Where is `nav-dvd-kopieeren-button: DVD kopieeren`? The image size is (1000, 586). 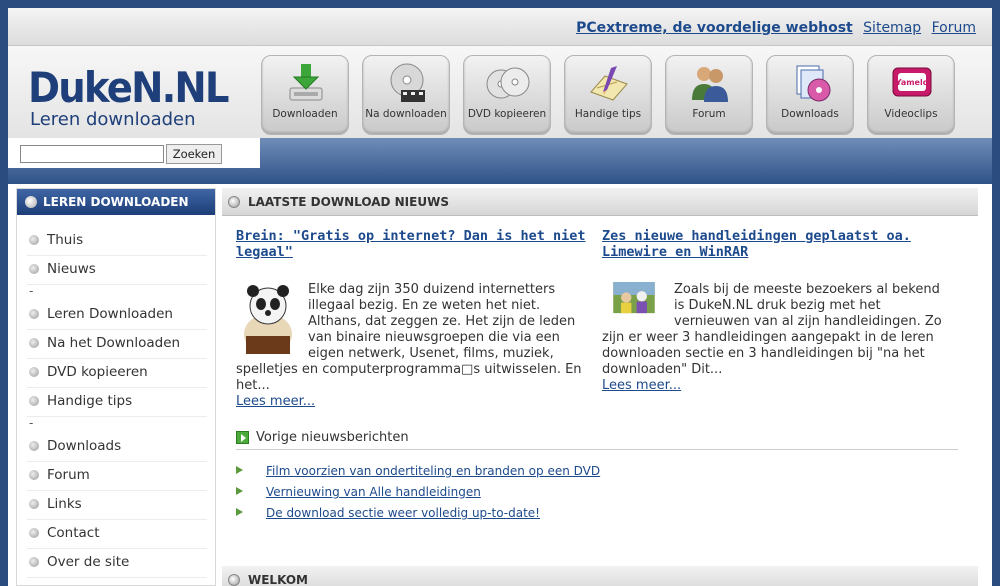
nav-dvd-kopieeren-button: DVD kopieeren is located at coordinates (507, 95).